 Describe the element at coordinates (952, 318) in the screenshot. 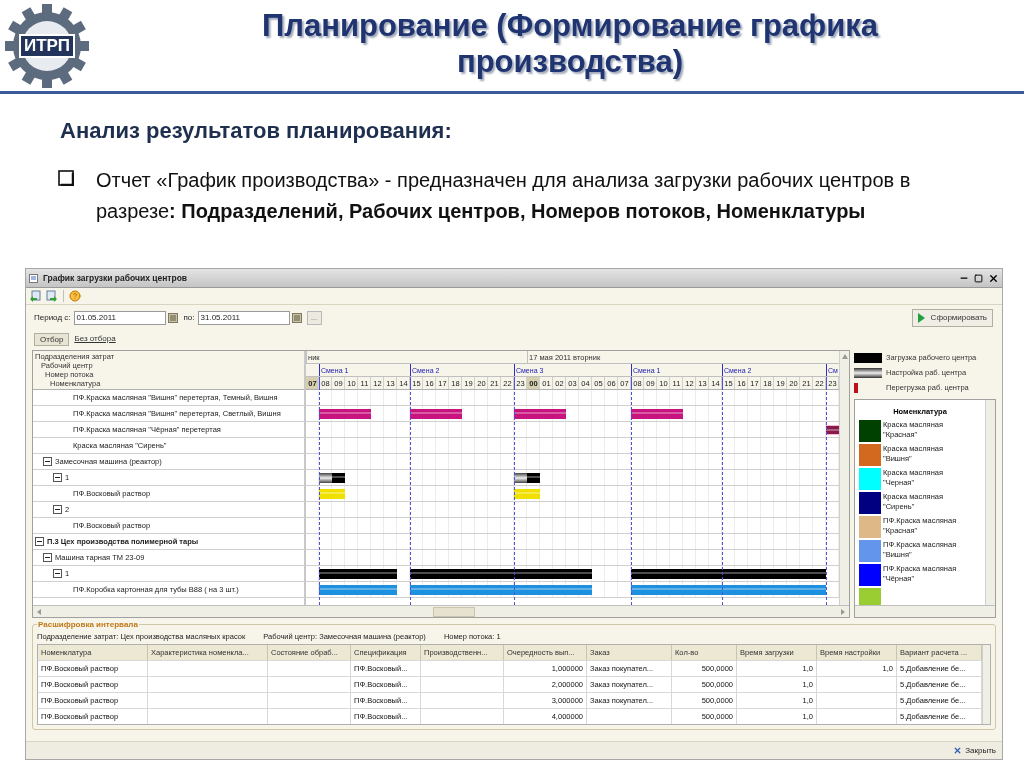

I see `generate-button: Сформировать` at that location.